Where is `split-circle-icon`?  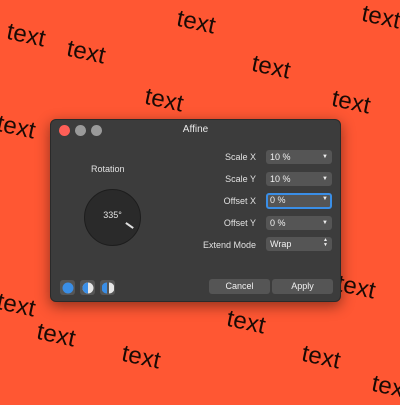
split-circle-icon is located at coordinates (107, 287).